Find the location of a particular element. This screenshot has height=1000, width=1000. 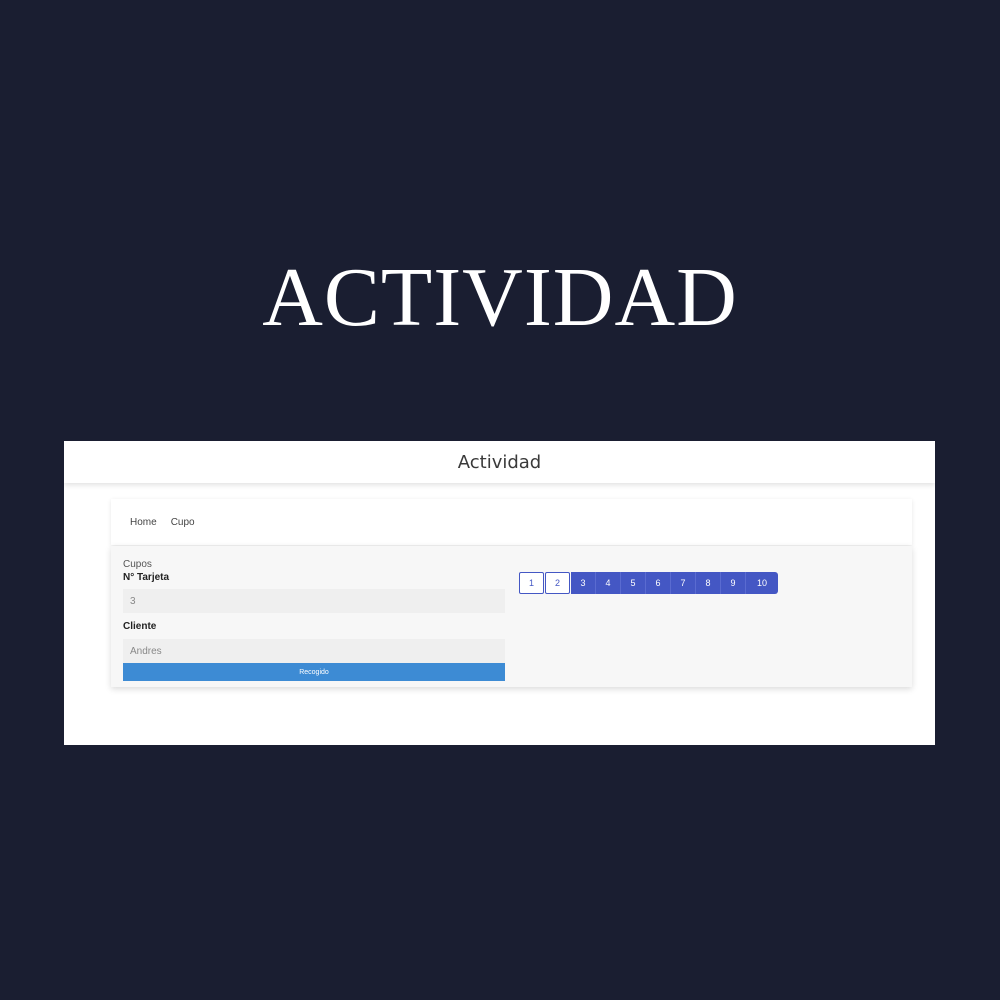

page-button-4: 4 is located at coordinates (608, 583).